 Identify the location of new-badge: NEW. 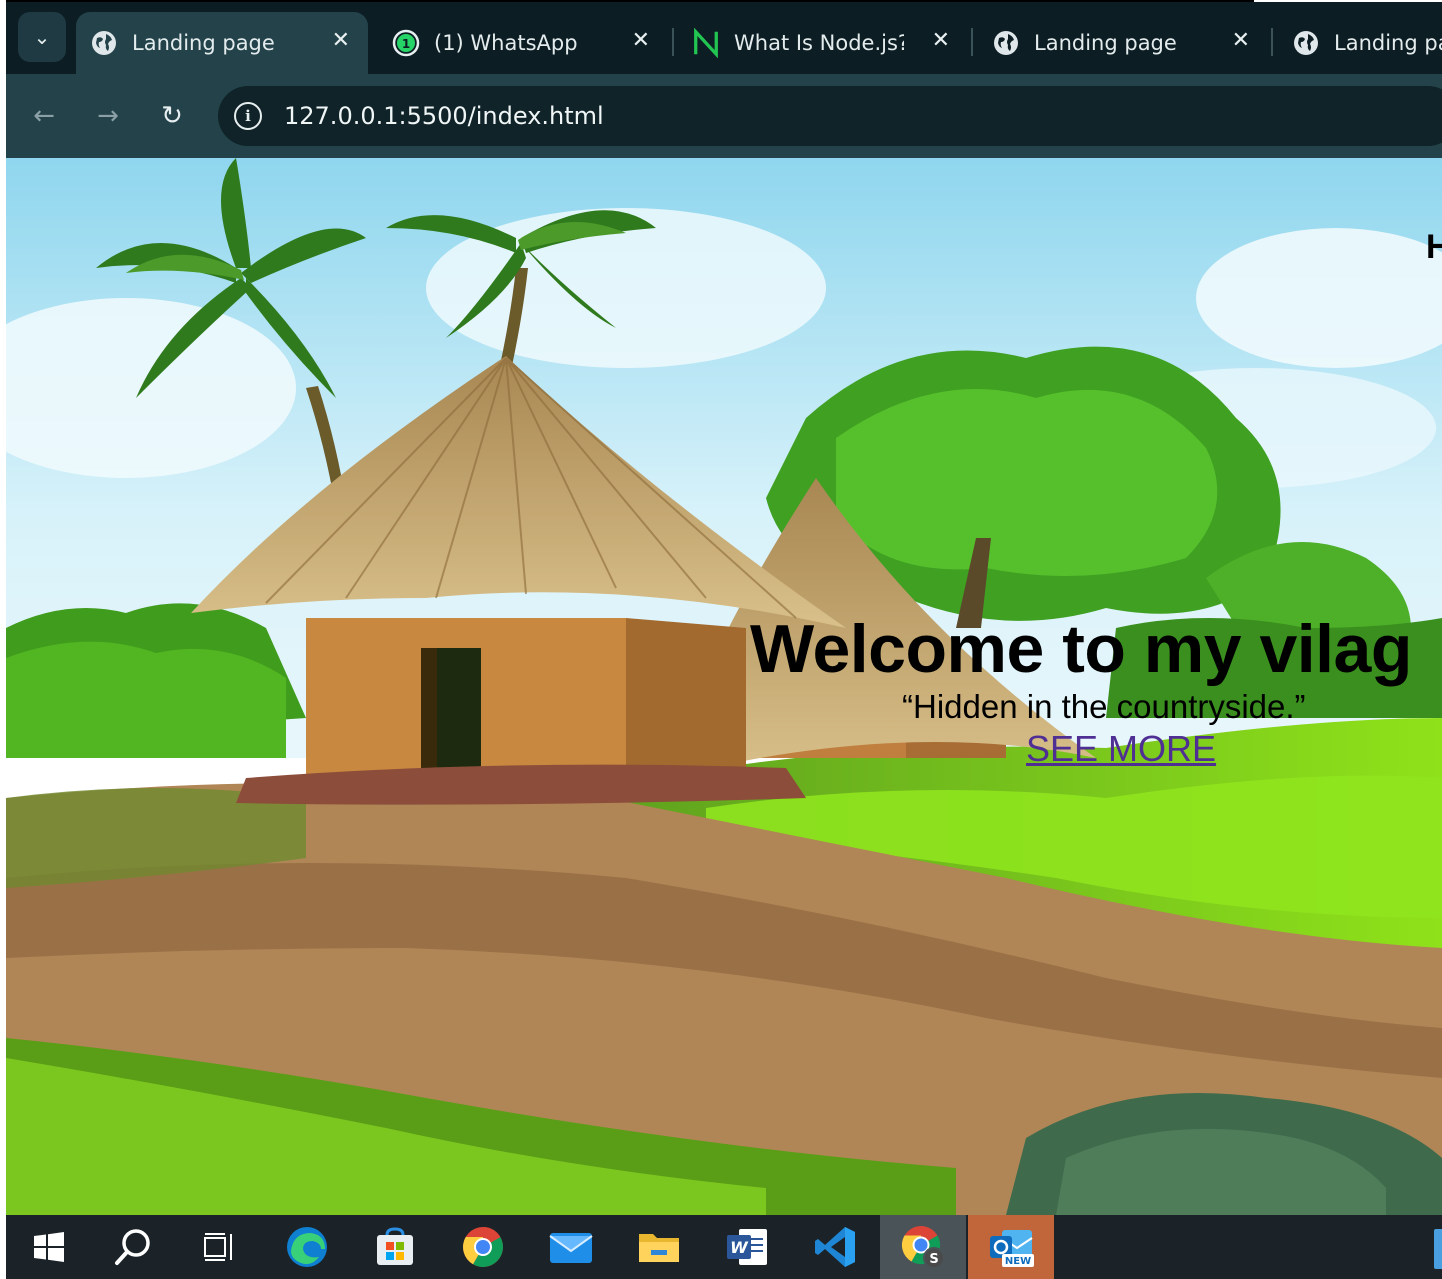
(1018, 1261).